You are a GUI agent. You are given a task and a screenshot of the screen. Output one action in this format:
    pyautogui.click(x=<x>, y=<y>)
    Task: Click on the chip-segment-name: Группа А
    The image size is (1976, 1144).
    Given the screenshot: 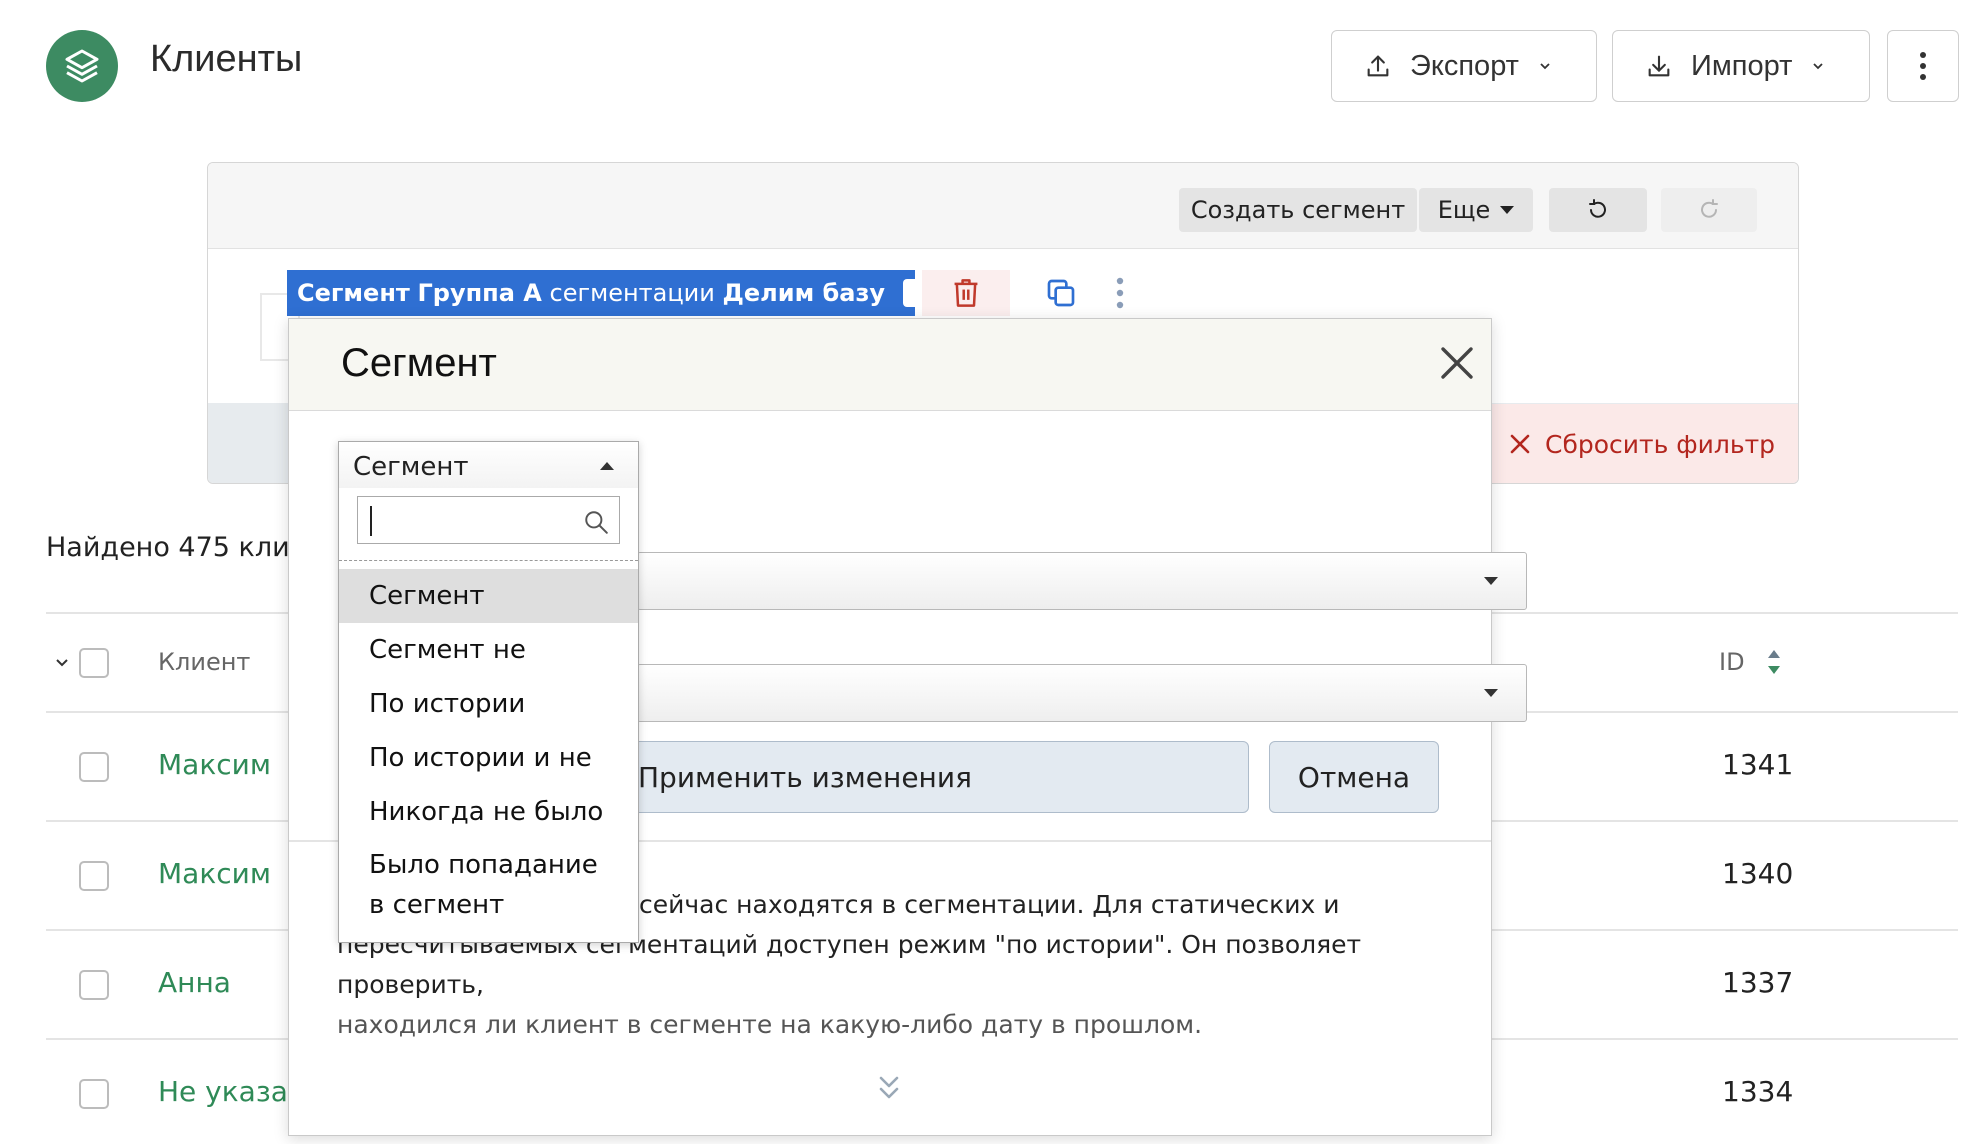 What is the action you would take?
    pyautogui.click(x=479, y=293)
    